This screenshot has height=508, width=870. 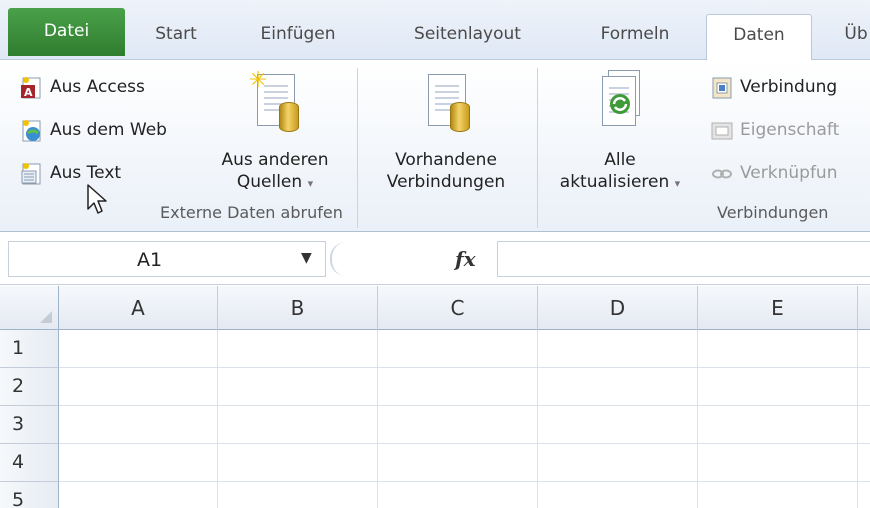 I want to click on row-header-5: 5, so click(x=29, y=495).